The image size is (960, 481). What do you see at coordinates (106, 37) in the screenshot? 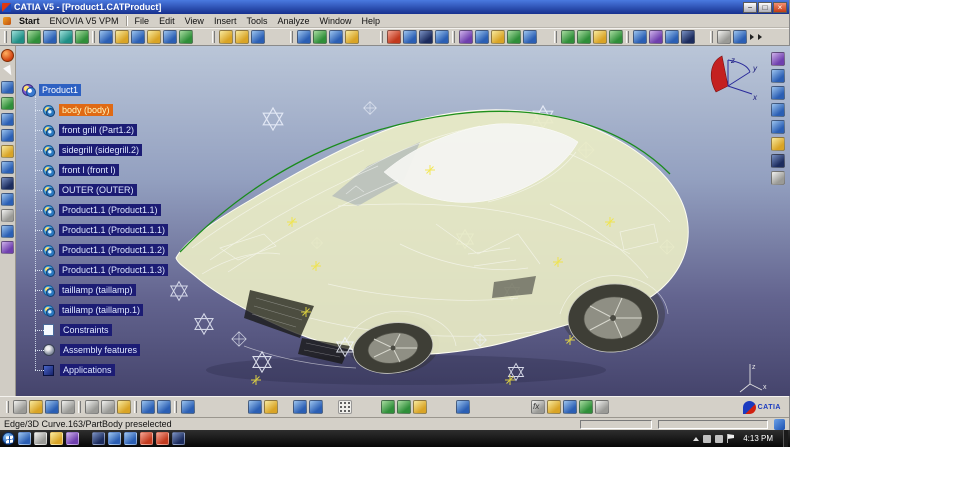
I see `new-component-icon` at bounding box center [106, 37].